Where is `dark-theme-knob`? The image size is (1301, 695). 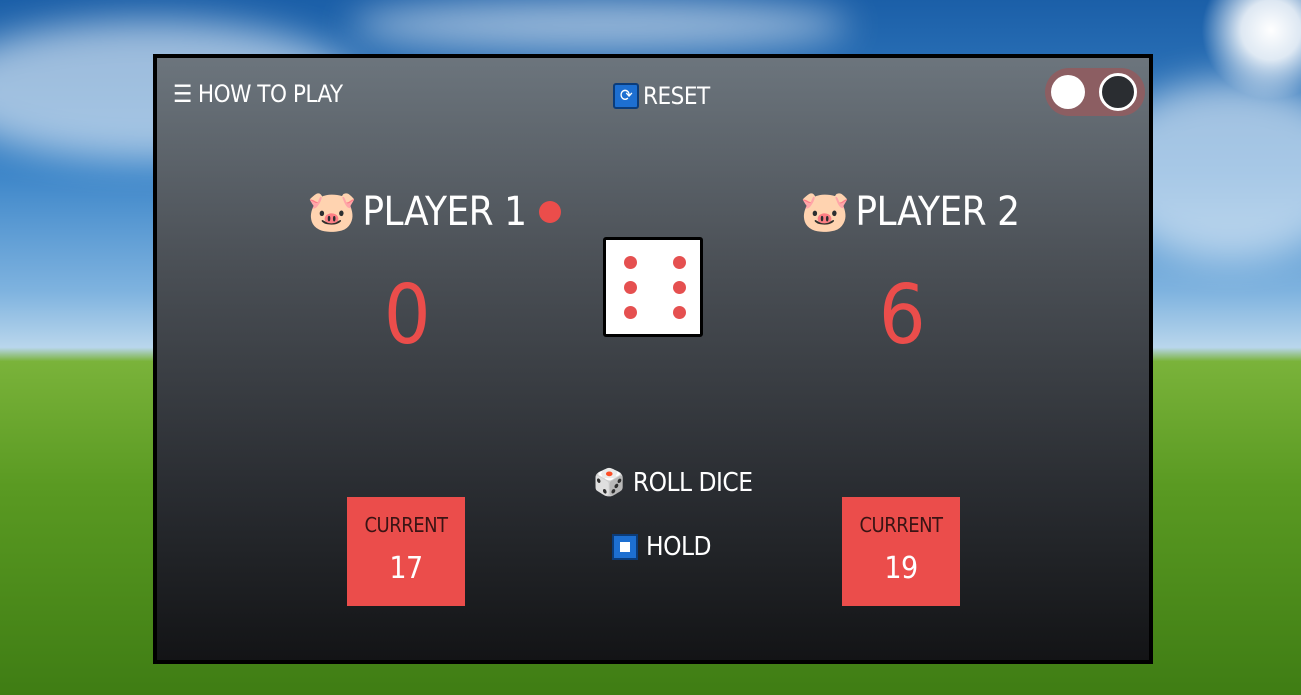 dark-theme-knob is located at coordinates (1118, 92).